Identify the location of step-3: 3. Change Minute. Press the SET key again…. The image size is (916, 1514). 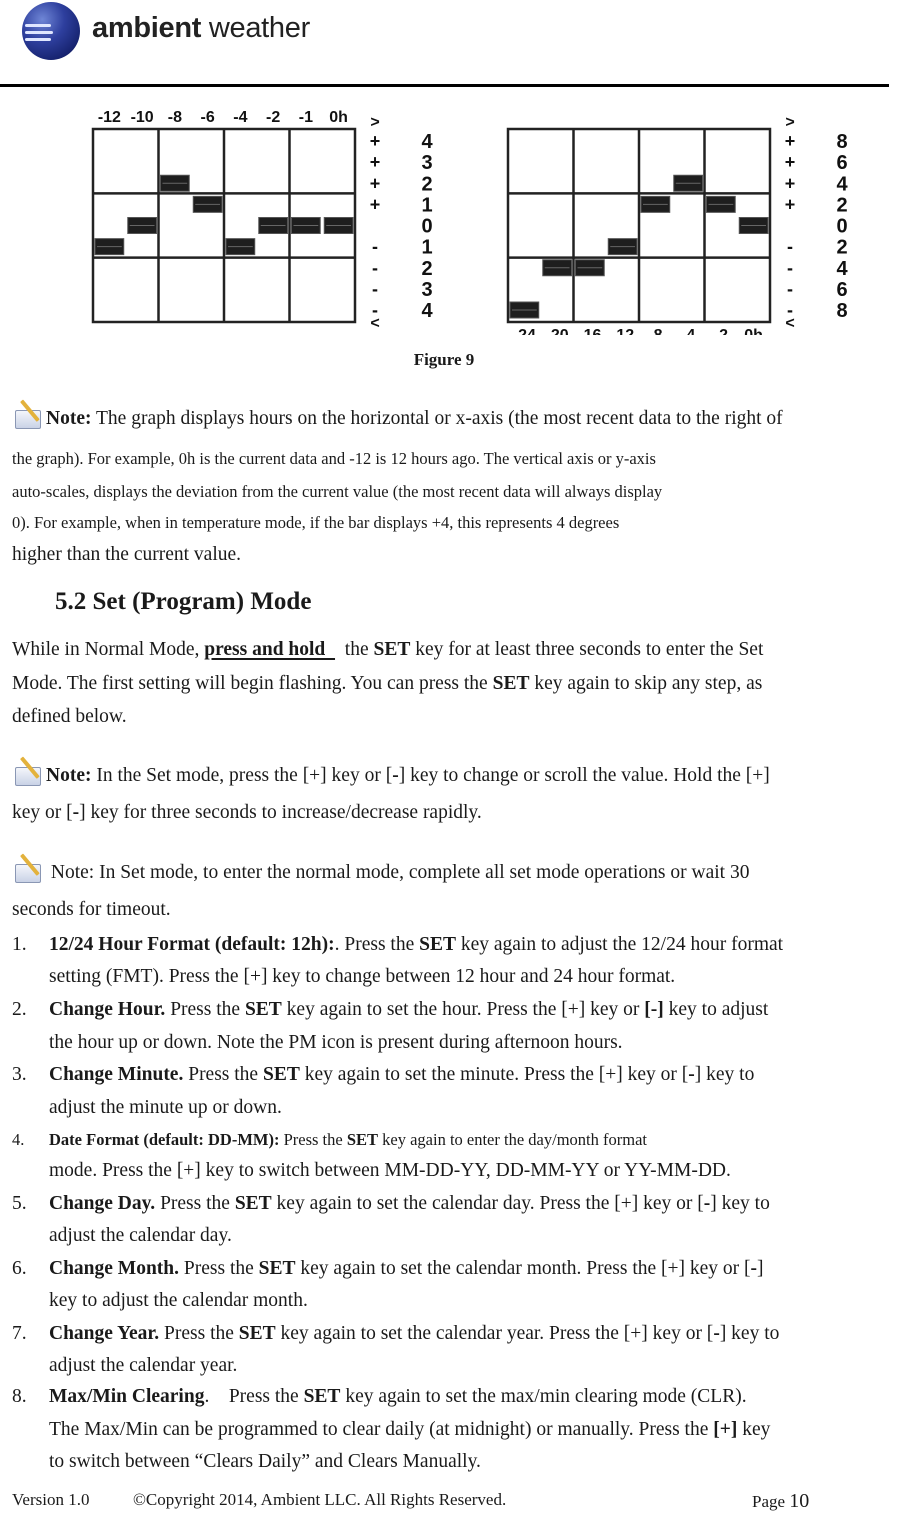
(383, 1074).